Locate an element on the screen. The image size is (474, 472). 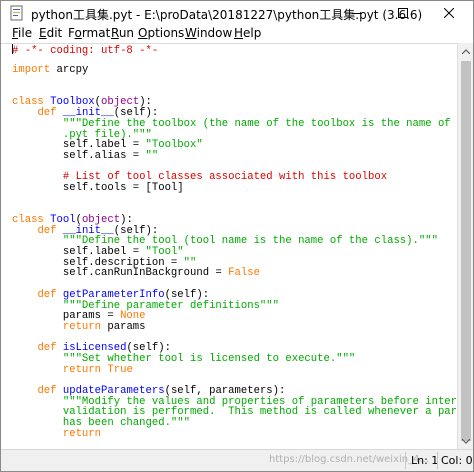
menu-bar: File Edit Format Run Options Window Help is located at coordinates (237, 34).